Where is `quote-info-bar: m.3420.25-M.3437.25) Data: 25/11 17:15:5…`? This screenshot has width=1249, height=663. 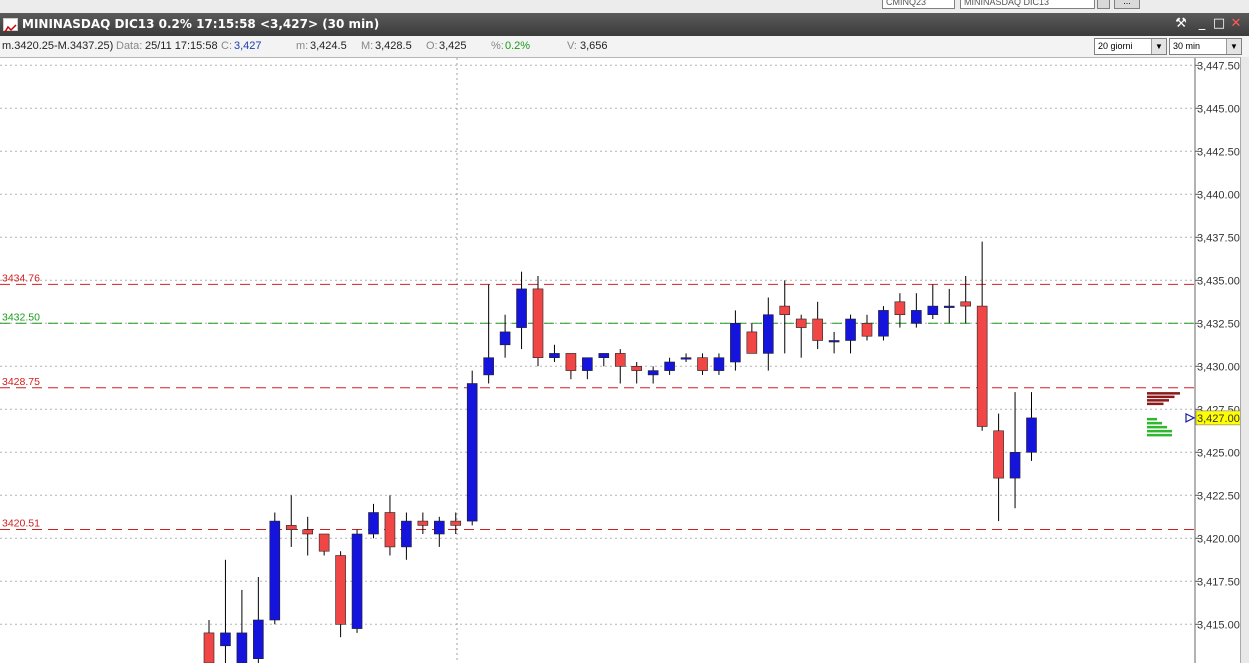 quote-info-bar: m.3420.25-M.3437.25) Data: 25/11 17:15:5… is located at coordinates (624, 47).